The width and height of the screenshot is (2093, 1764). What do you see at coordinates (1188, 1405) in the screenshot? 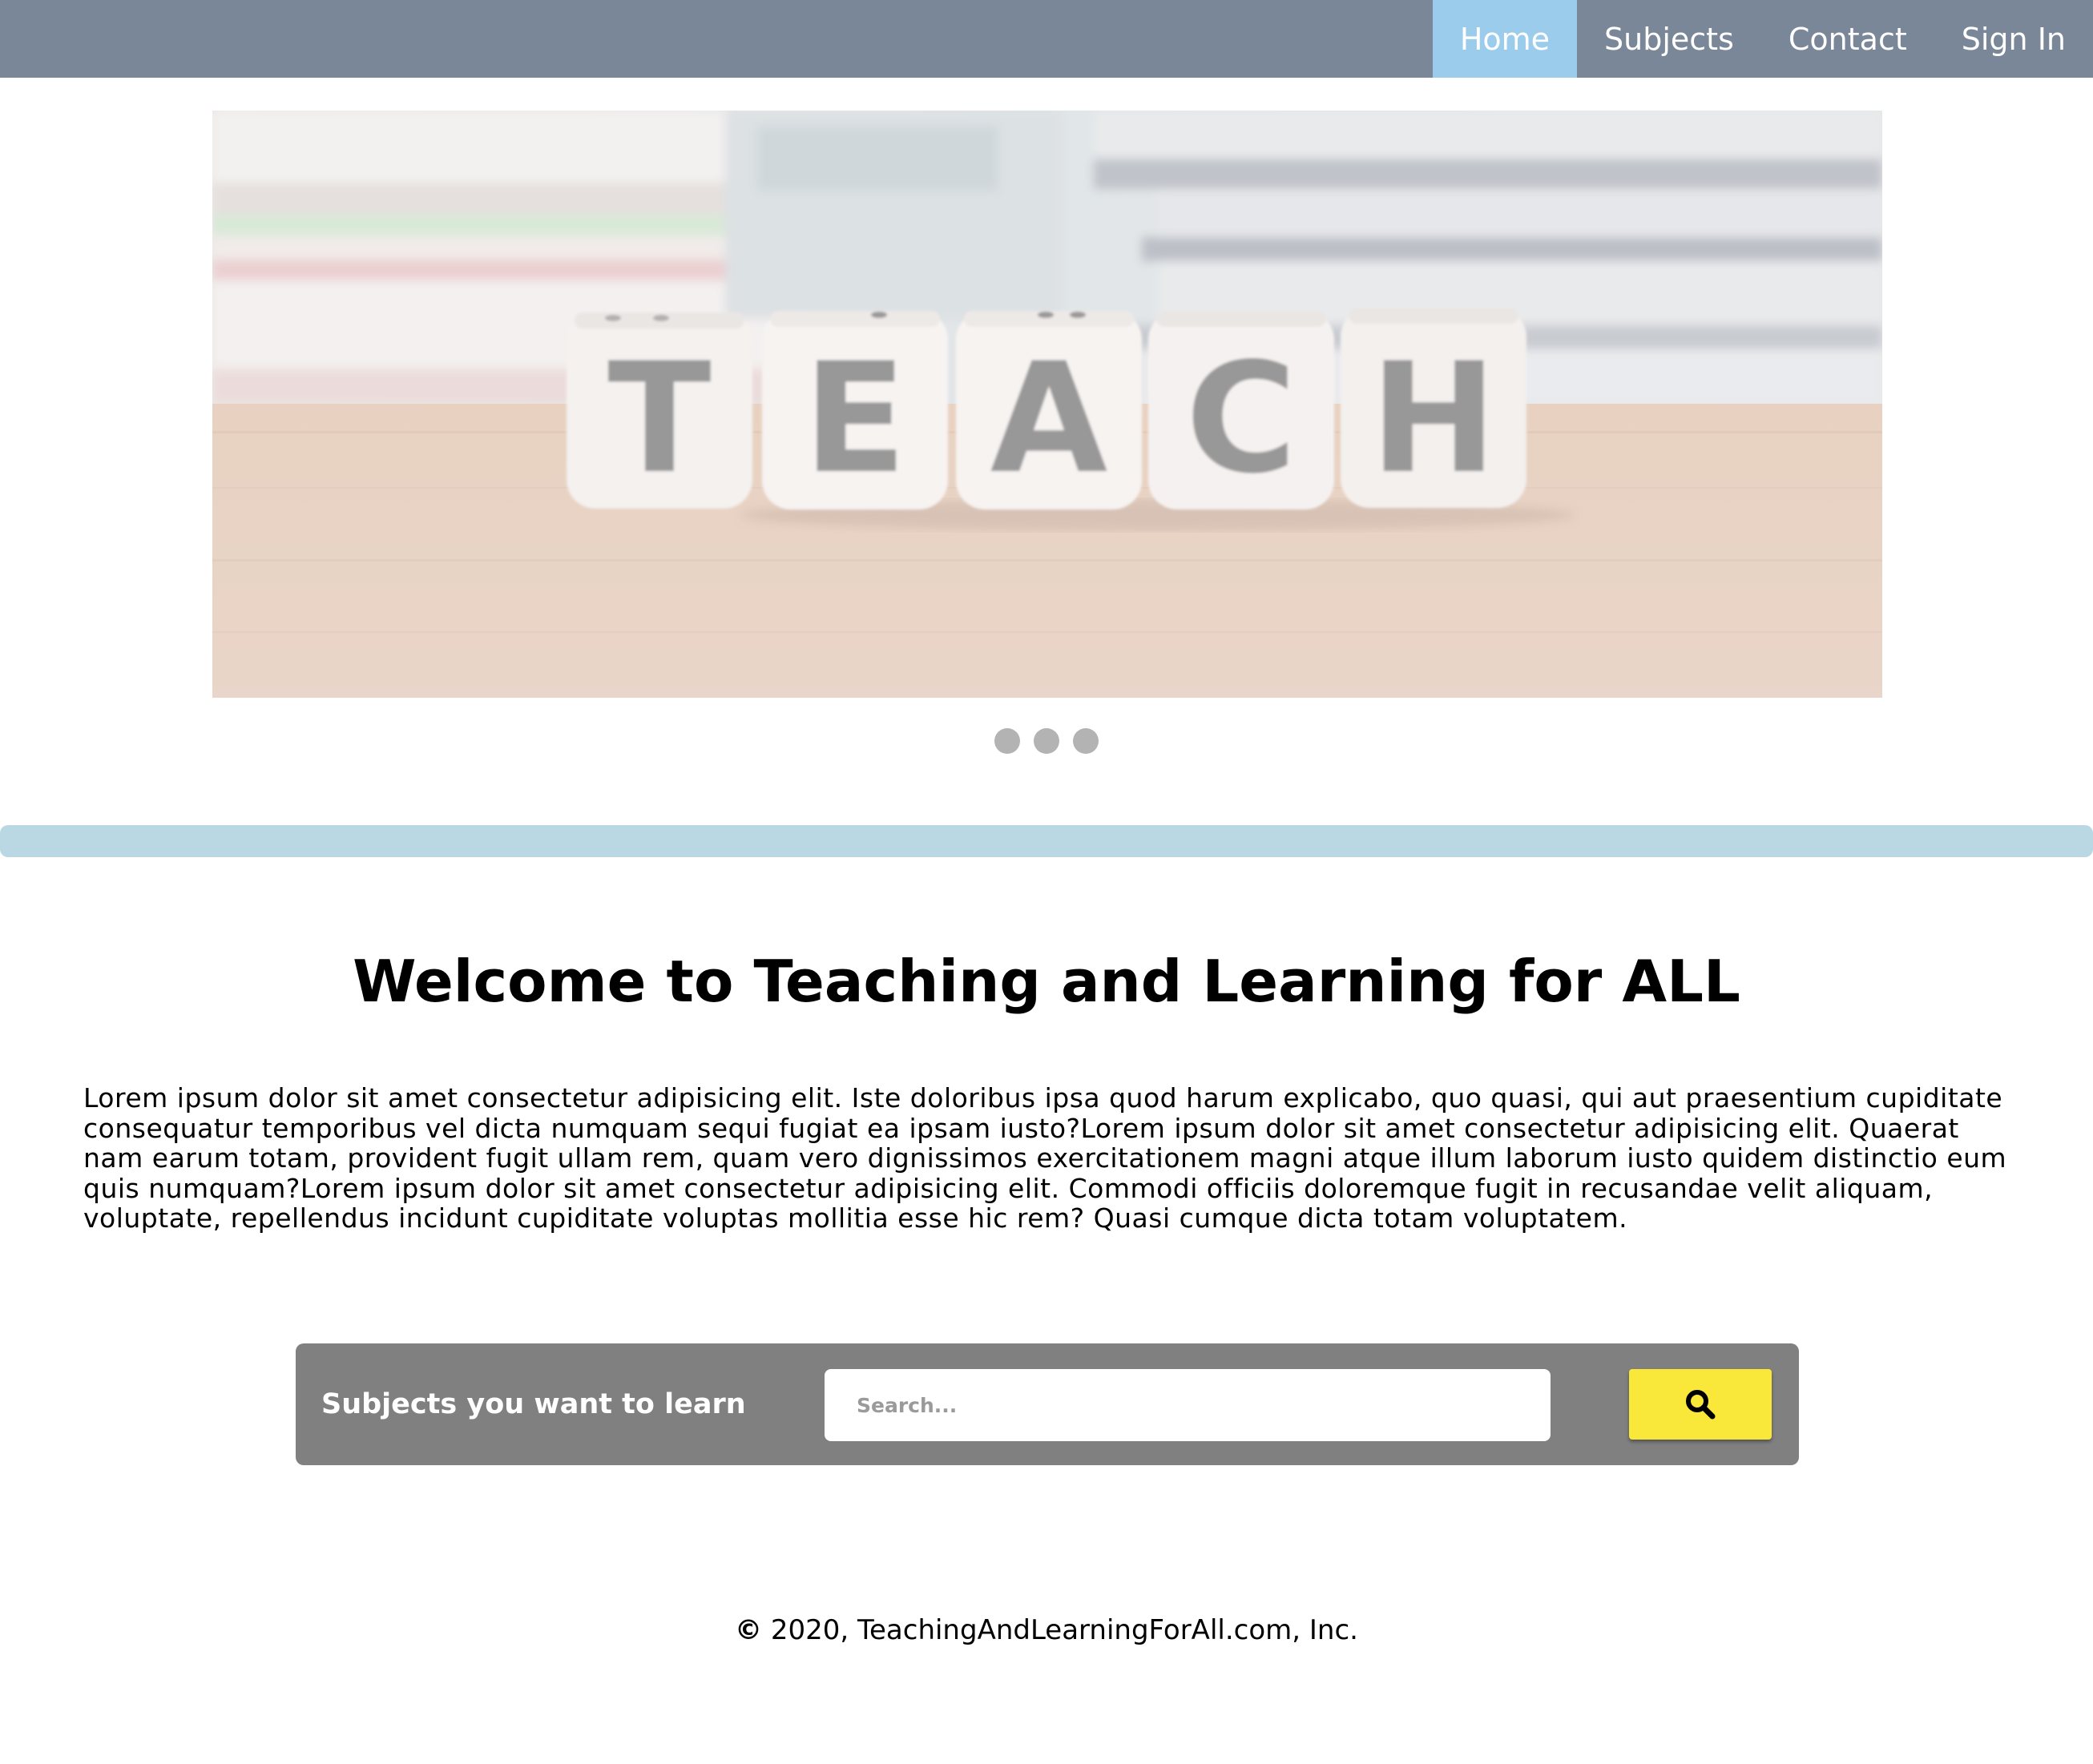
I see `search-input` at bounding box center [1188, 1405].